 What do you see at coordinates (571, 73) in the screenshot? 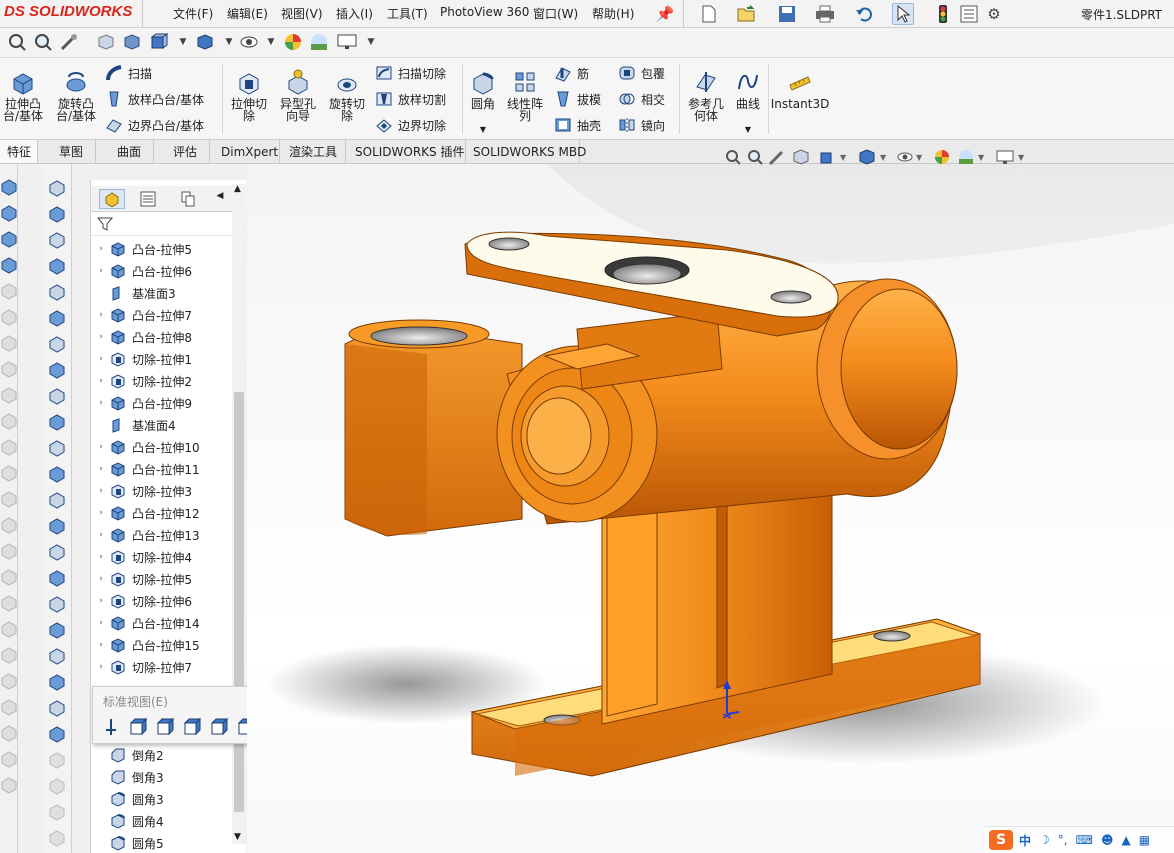
I see `rib-button: 筋` at bounding box center [571, 73].